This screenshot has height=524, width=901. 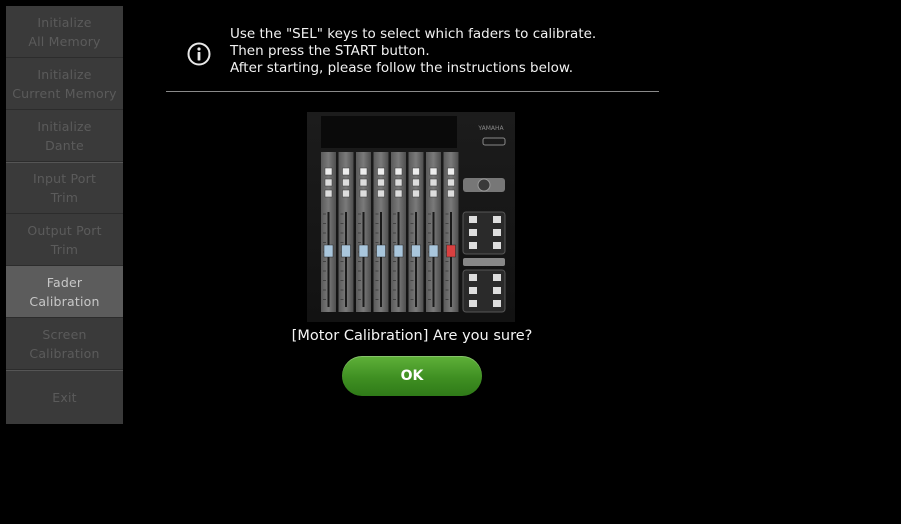 What do you see at coordinates (412, 336) in the screenshot?
I see `confirm-question: [Motor Calibration] Are you sure?` at bounding box center [412, 336].